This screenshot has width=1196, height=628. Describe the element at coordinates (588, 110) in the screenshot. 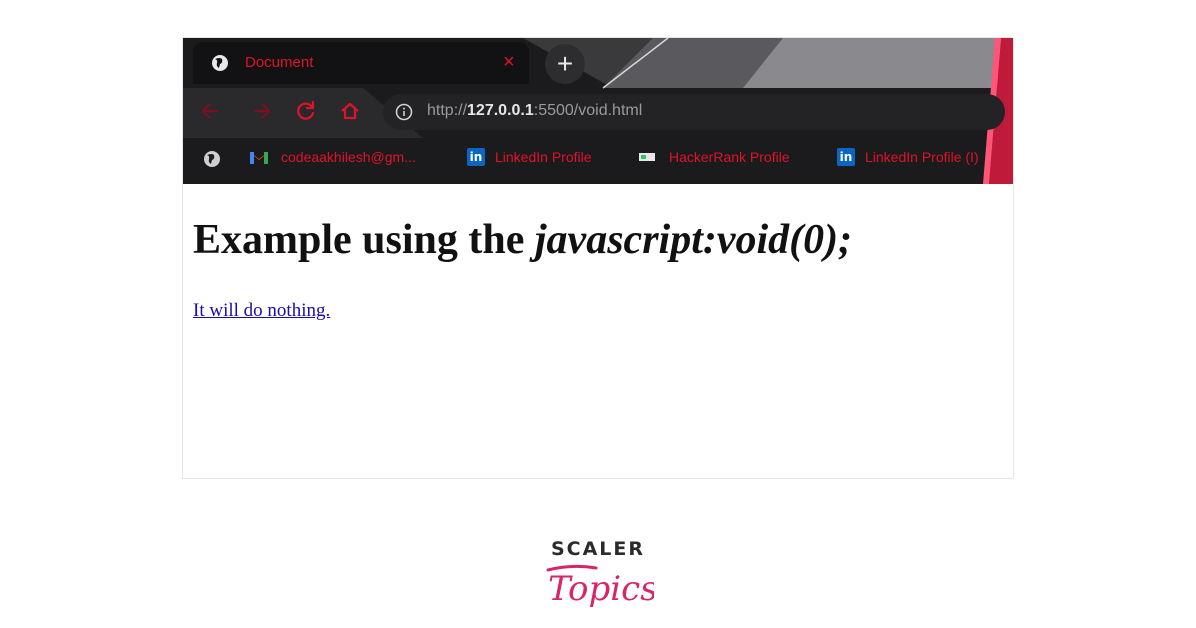

I see `url-path: :5500/void.html` at that location.